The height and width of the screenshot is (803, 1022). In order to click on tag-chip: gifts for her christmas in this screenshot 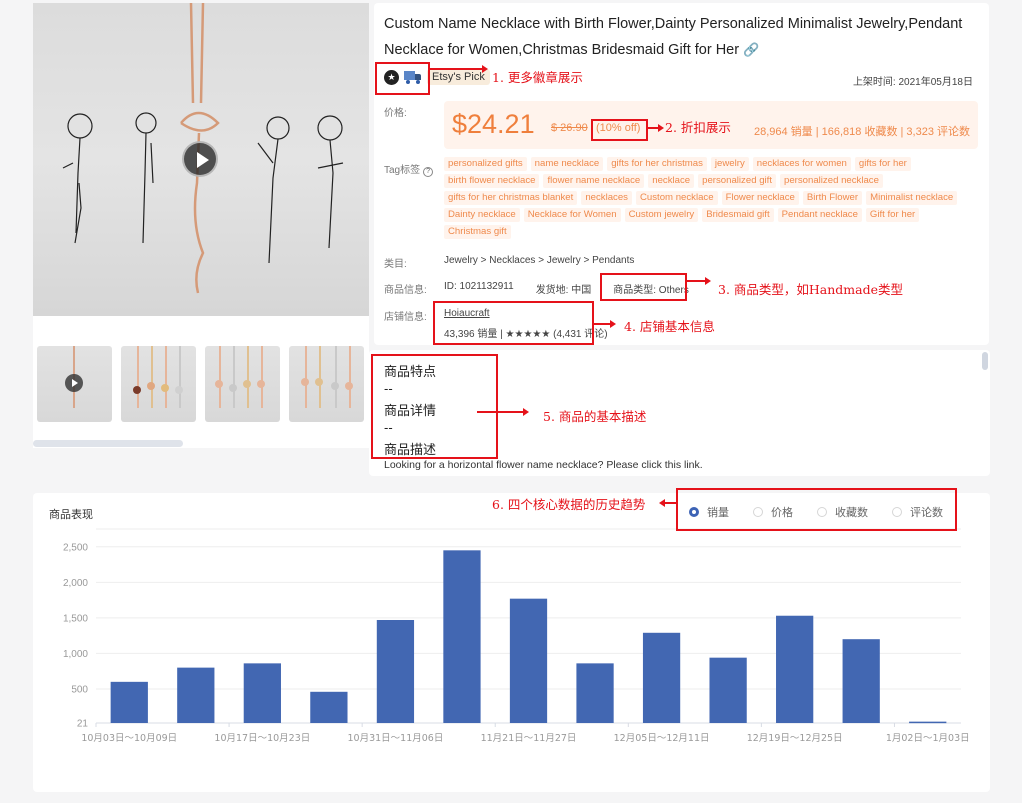, I will do `click(657, 164)`.